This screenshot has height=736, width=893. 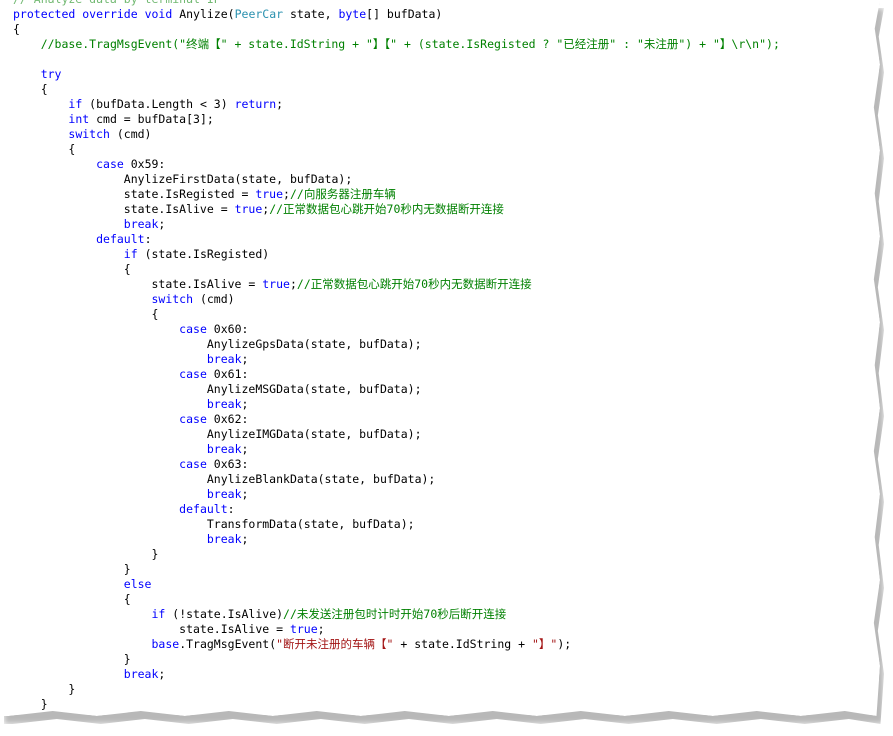 I want to click on code-line: TransformData(state, bufData);, so click(x=396, y=524).